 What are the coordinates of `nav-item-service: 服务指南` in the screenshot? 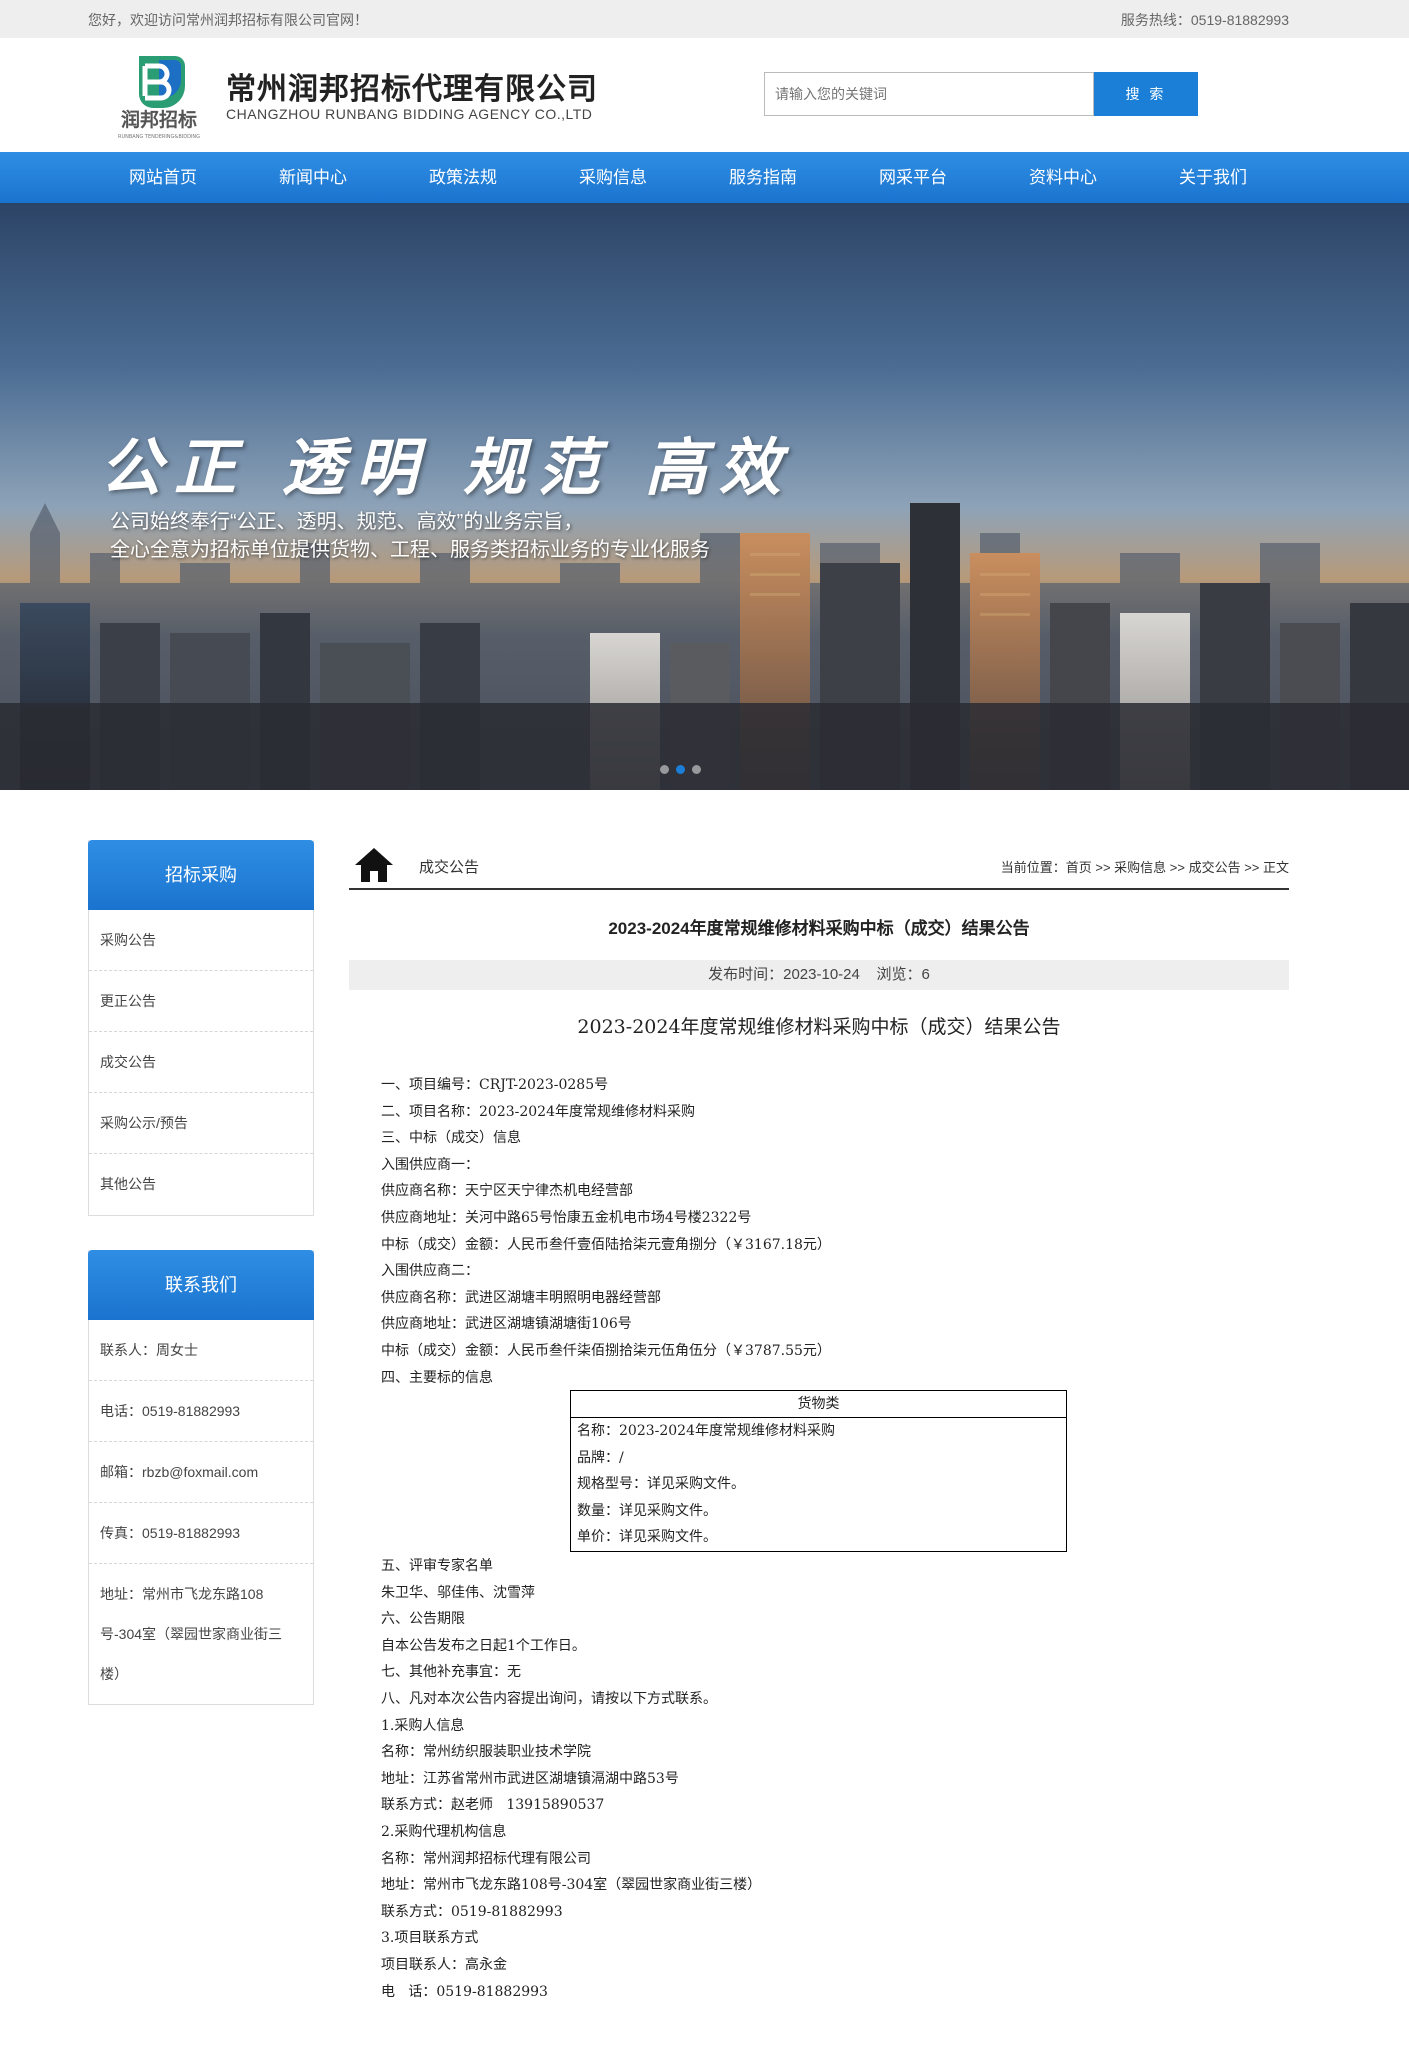 It's located at (763, 177).